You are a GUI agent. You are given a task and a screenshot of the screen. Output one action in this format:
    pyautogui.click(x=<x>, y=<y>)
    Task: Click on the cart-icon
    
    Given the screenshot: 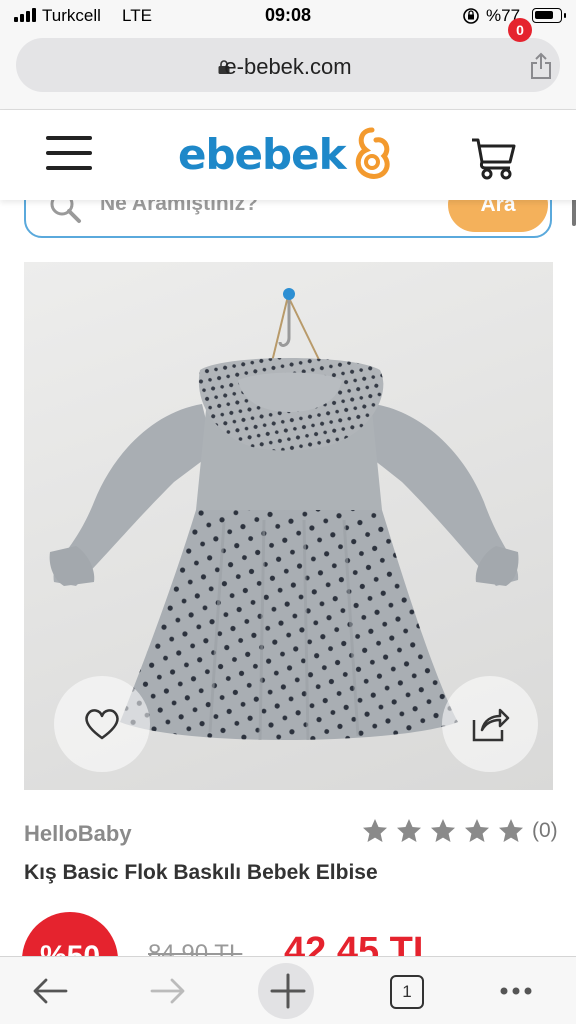 What is the action you would take?
    pyautogui.click(x=496, y=156)
    